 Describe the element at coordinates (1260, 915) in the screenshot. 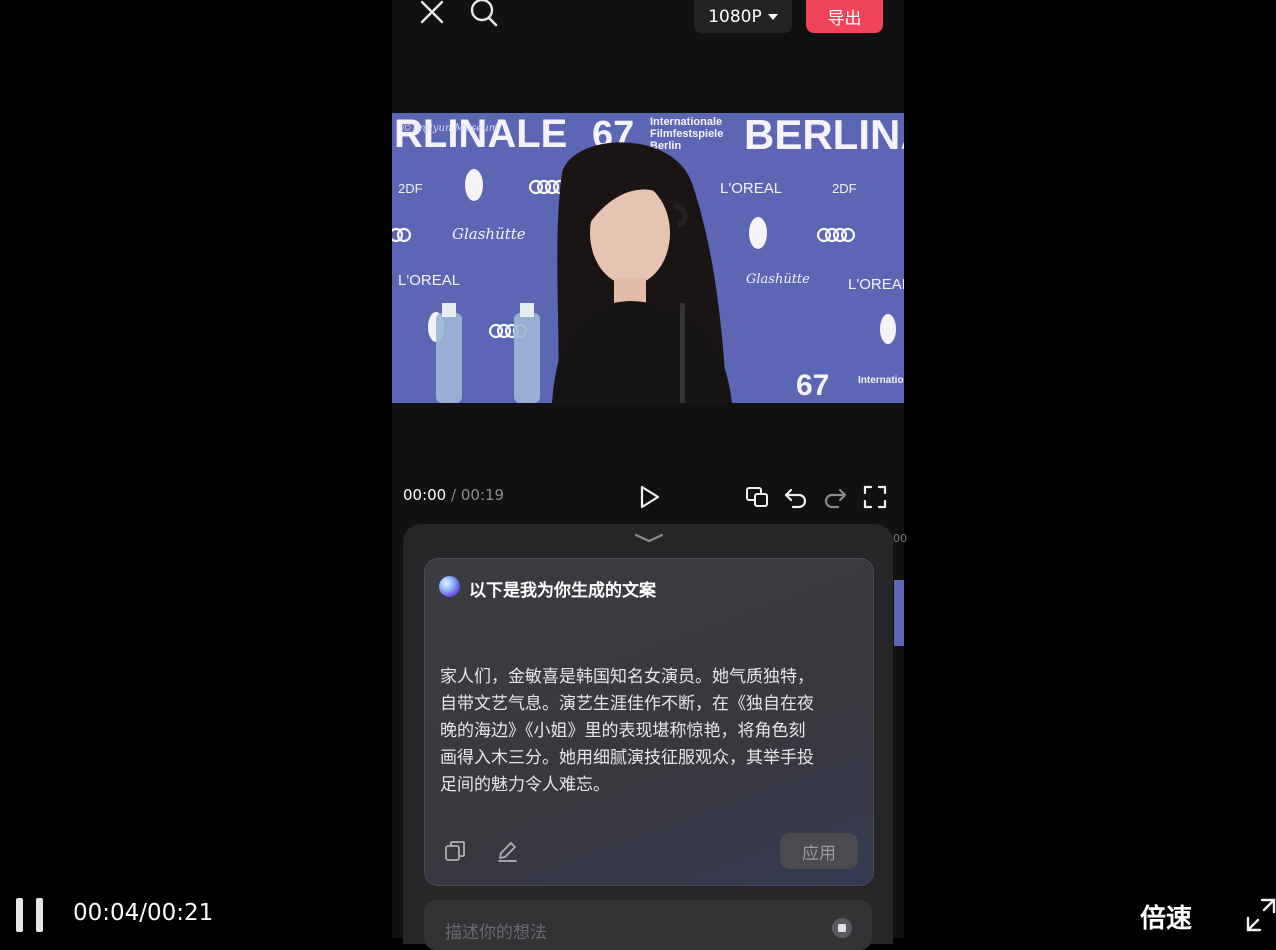

I see `fullscreen-icon` at that location.